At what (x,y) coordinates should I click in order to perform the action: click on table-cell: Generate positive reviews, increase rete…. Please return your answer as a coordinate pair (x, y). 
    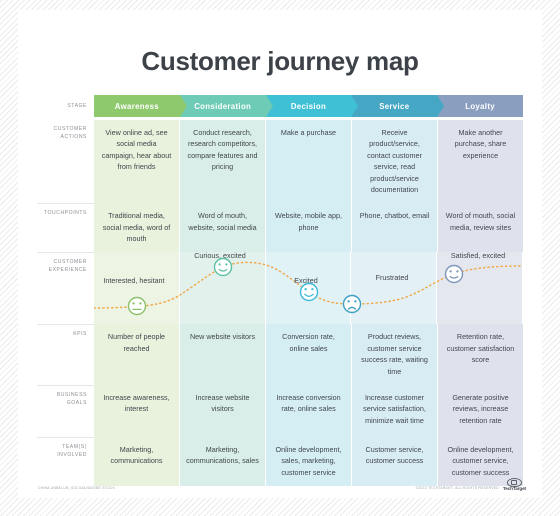
    Looking at the image, I should click on (480, 410).